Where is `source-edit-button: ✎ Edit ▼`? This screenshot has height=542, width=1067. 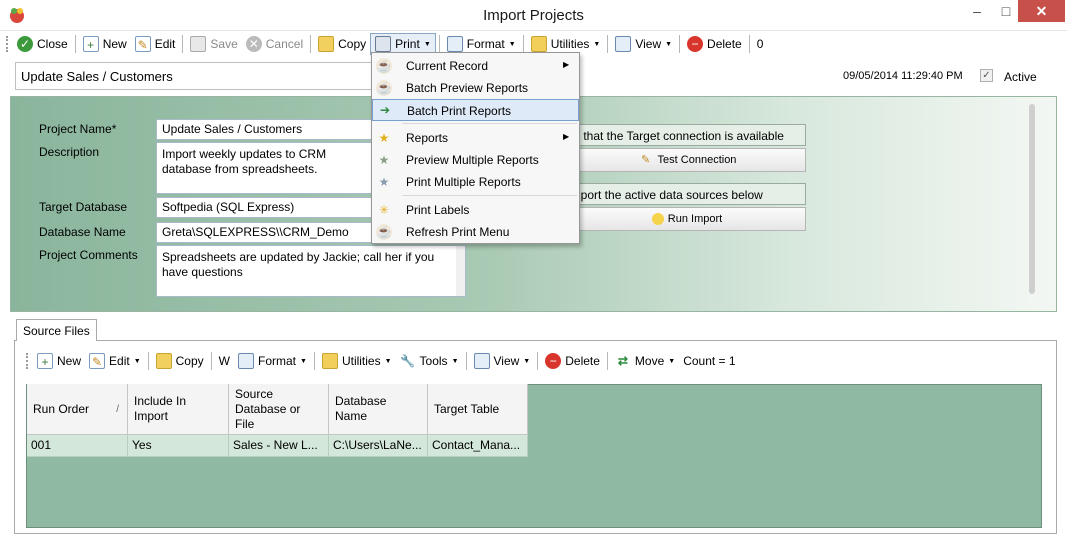 source-edit-button: ✎ Edit ▼ is located at coordinates (115, 361).